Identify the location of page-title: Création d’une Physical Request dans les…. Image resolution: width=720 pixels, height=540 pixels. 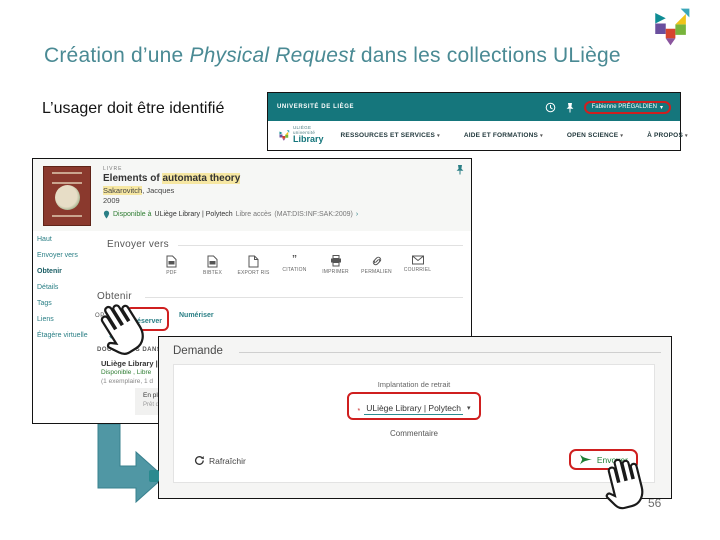
(332, 55).